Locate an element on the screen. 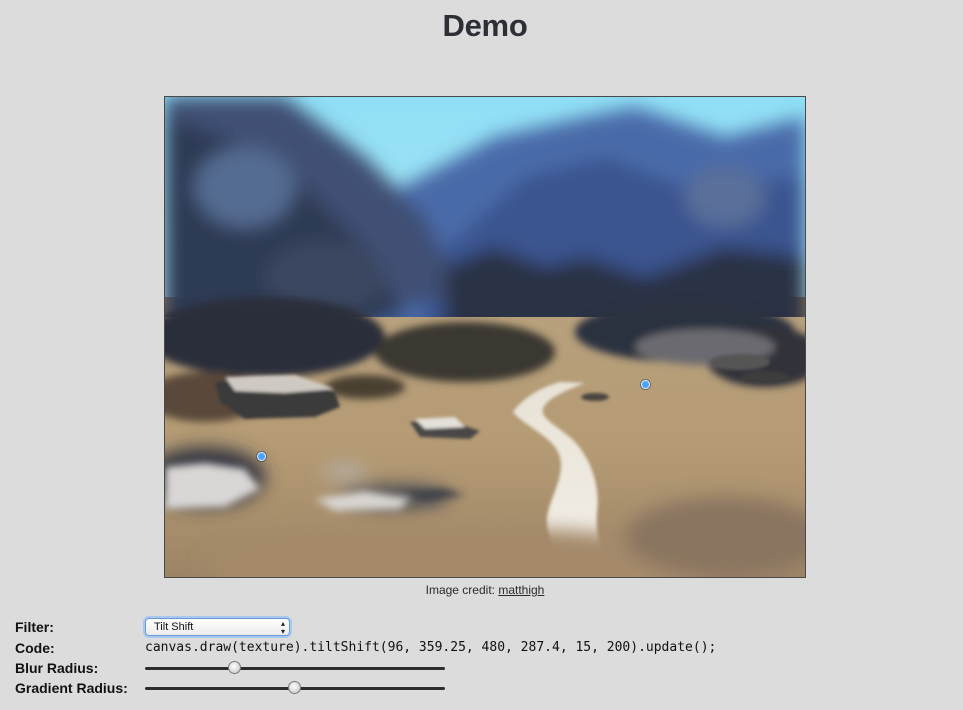 Image resolution: width=963 pixels, height=710 pixels. filter-select: Tilt Shift ▴ ▾ is located at coordinates (217, 627).